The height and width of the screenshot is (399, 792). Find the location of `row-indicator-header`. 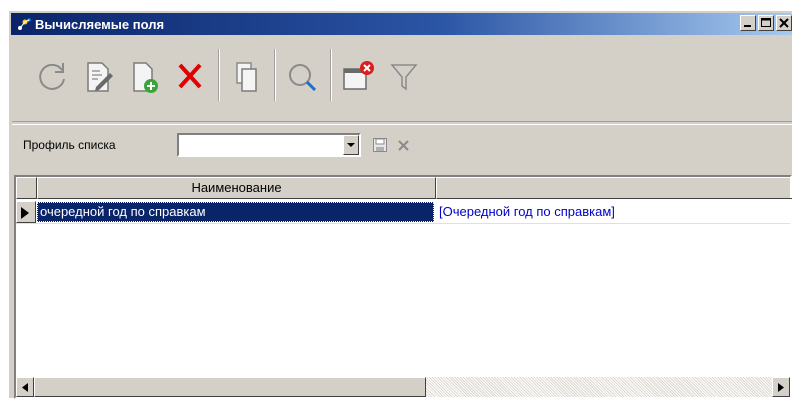

row-indicator-header is located at coordinates (26, 188).